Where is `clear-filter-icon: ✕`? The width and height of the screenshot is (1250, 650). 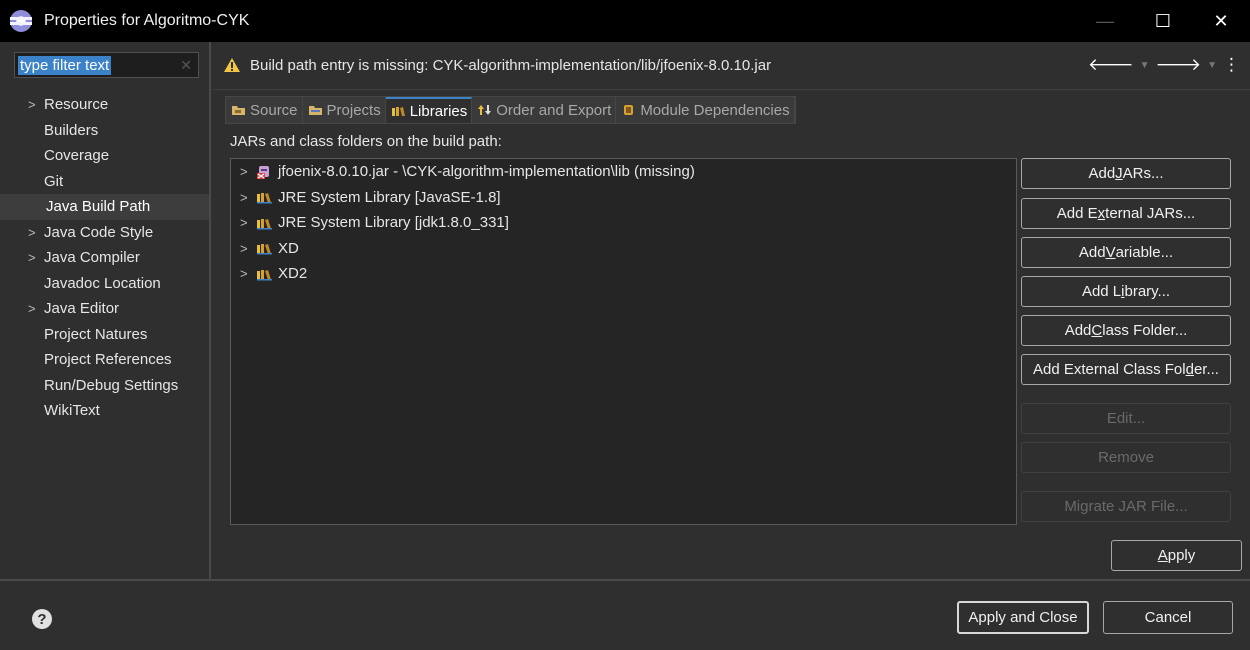
clear-filter-icon: ✕ is located at coordinates (186, 65).